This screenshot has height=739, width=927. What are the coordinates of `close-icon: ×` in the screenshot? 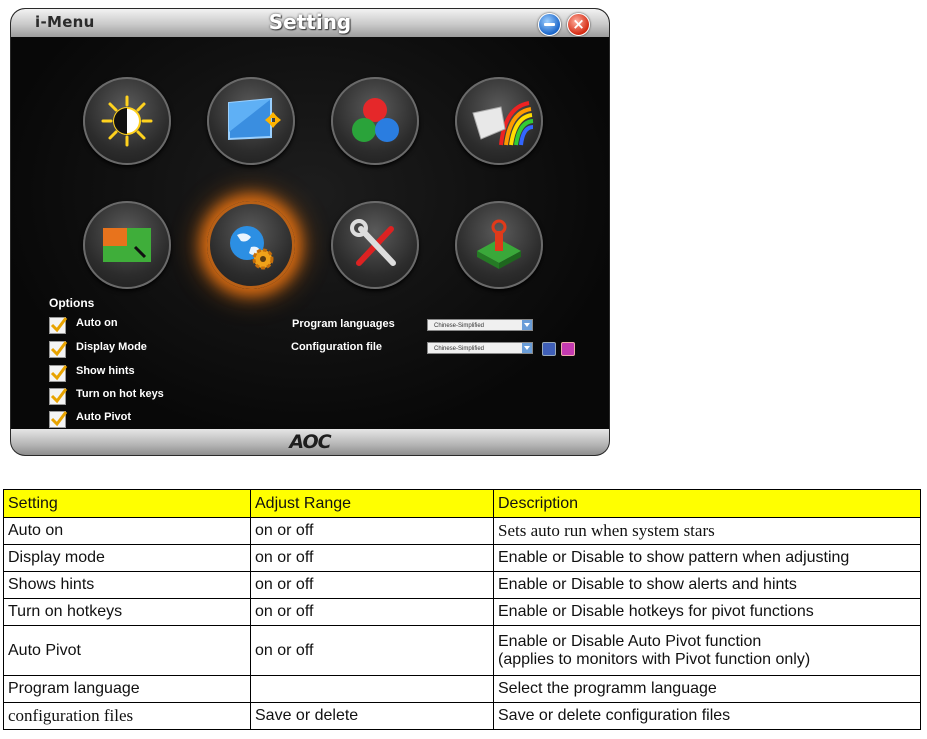 It's located at (578, 24).